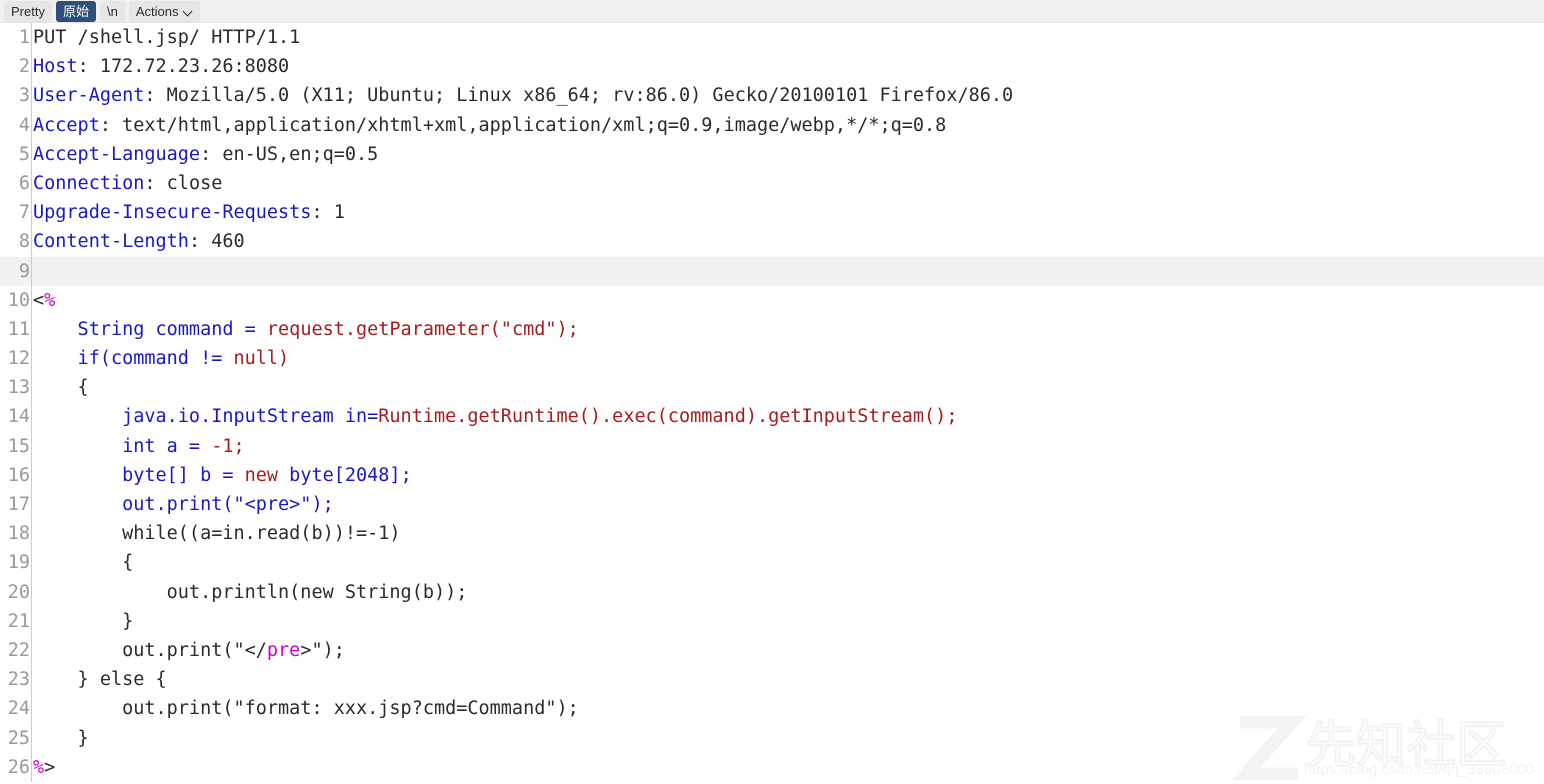 Image resolution: width=1544 pixels, height=784 pixels. I want to click on code-token: User-Agent, so click(89, 96).